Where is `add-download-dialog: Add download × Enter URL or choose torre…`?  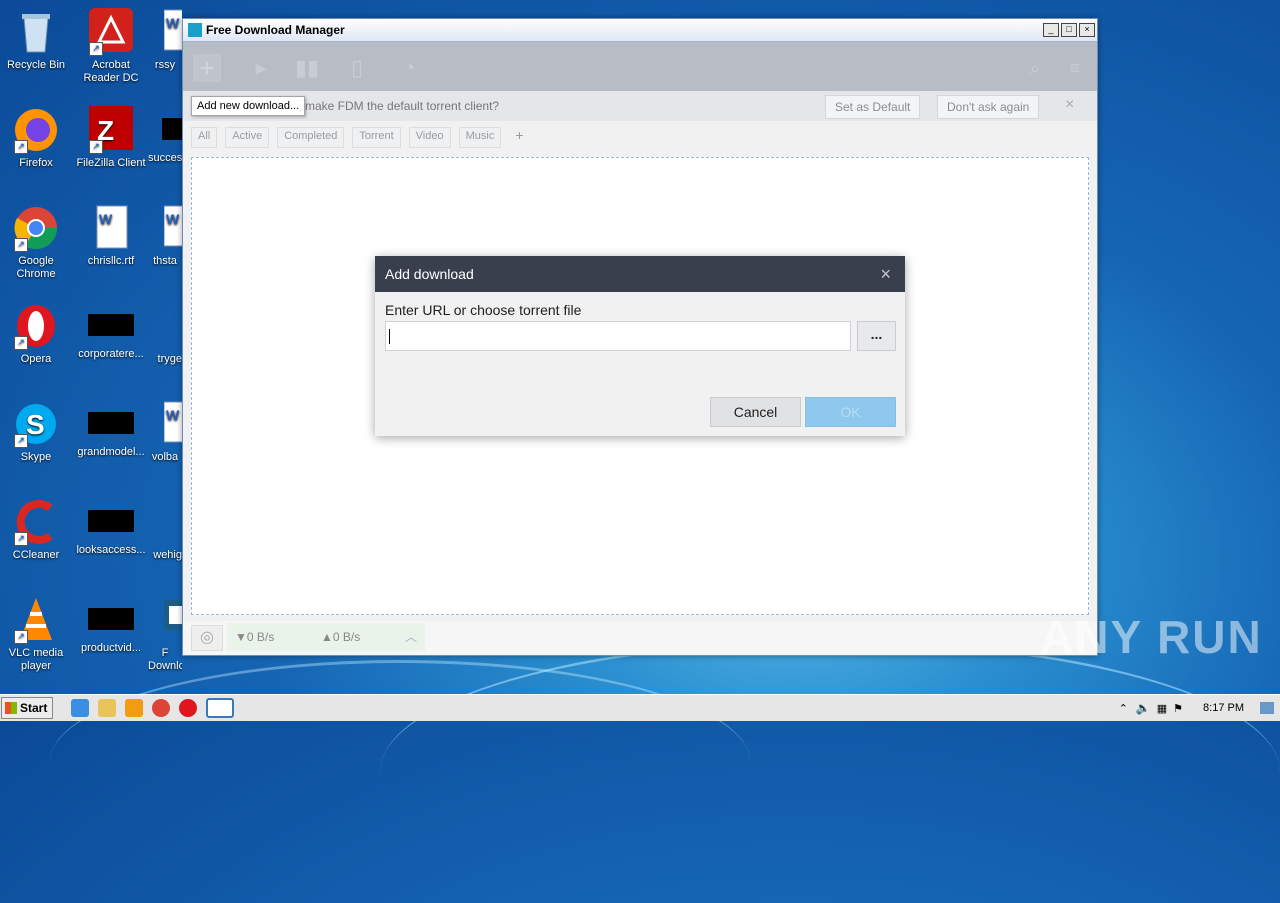 add-download-dialog: Add download × Enter URL or choose torre… is located at coordinates (640, 346).